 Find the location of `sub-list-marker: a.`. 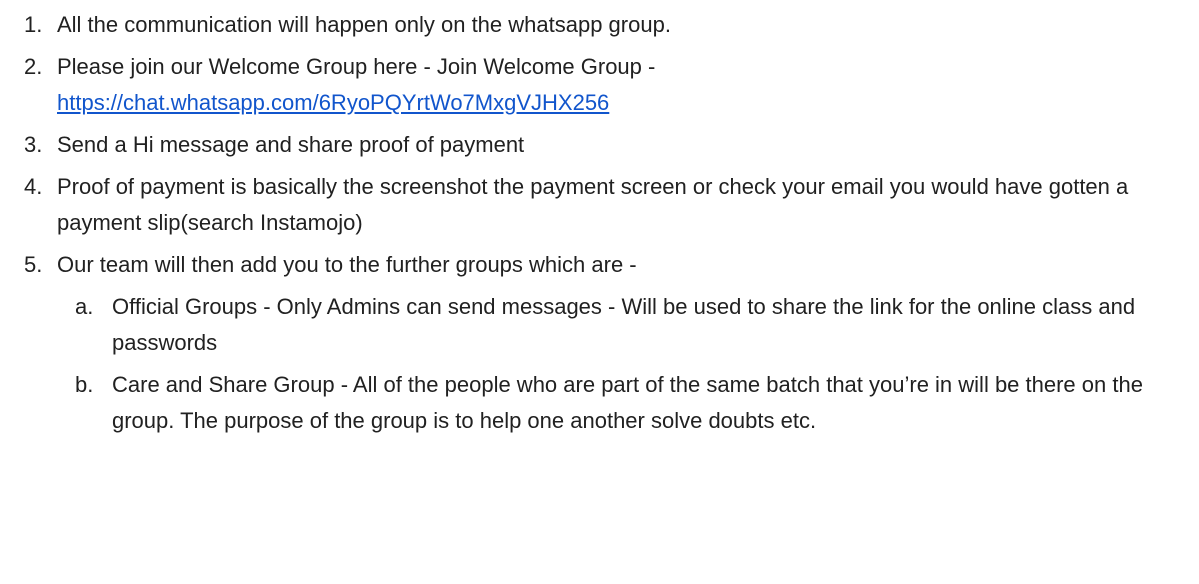

sub-list-marker: a. is located at coordinates (84, 306).